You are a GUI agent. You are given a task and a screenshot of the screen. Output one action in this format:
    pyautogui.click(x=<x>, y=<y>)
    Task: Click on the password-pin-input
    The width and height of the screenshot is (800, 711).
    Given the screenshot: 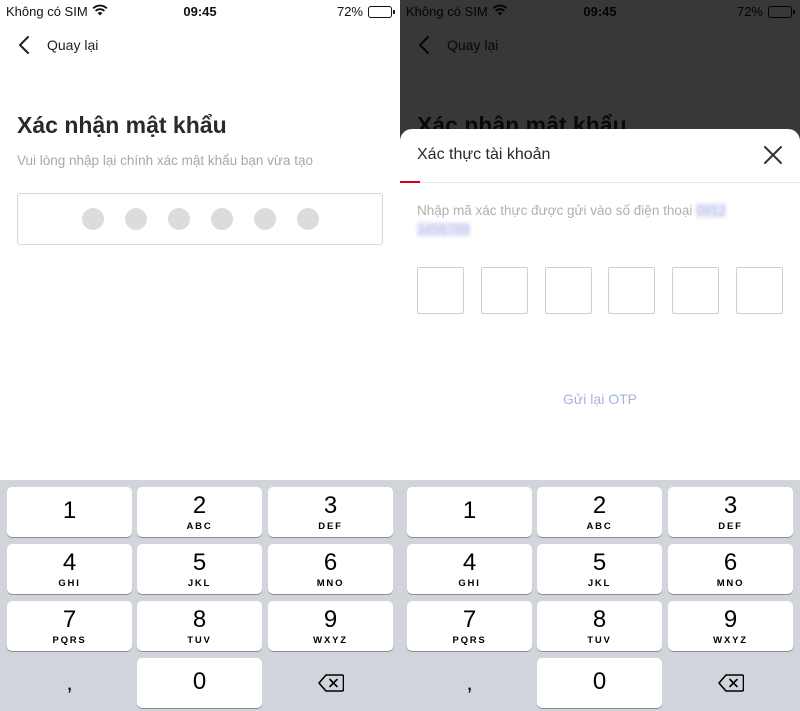 What is the action you would take?
    pyautogui.click(x=200, y=219)
    